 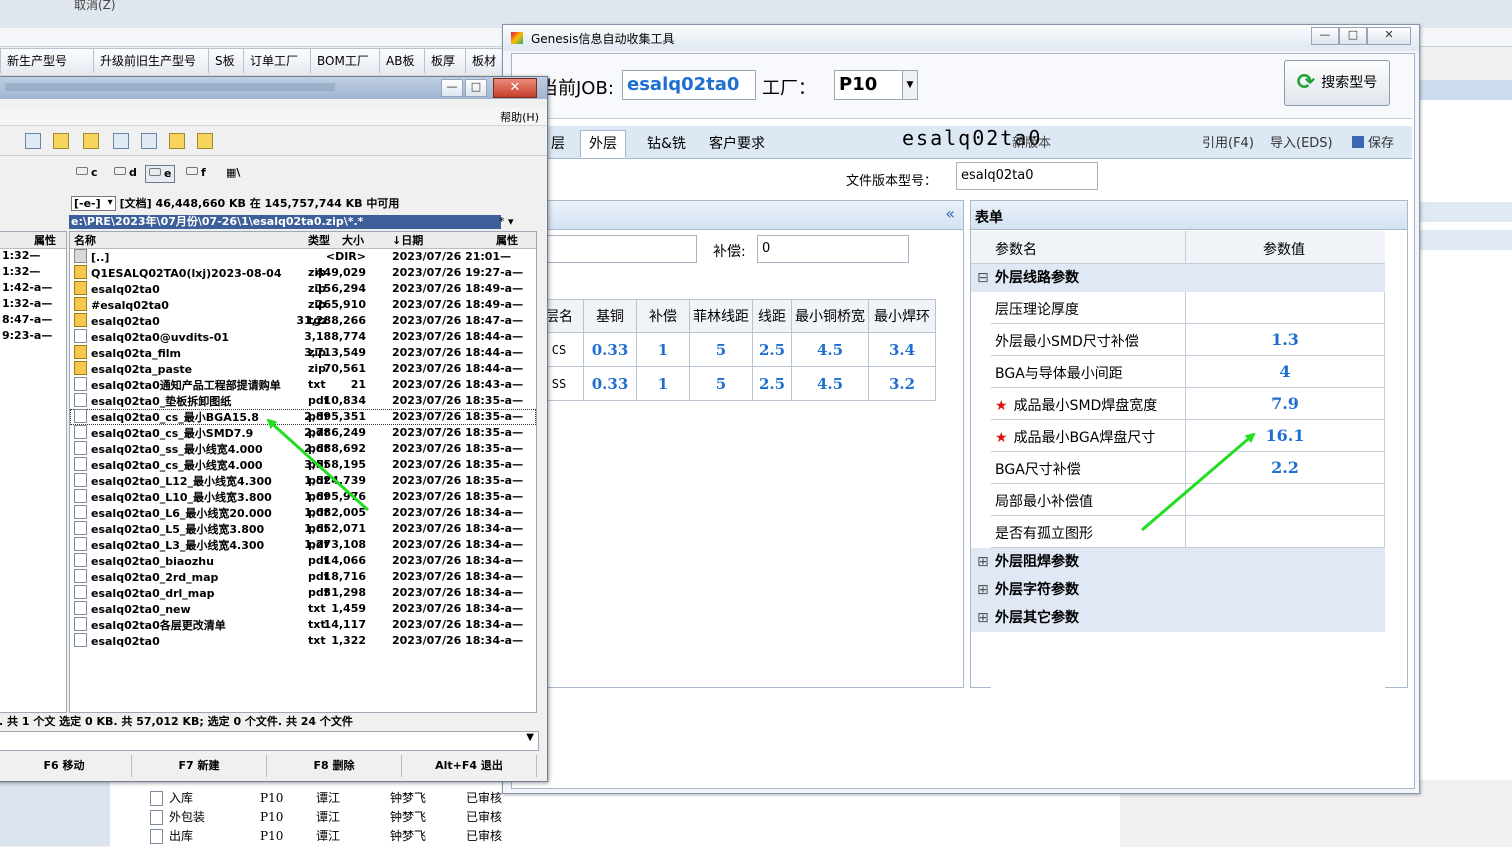 What do you see at coordinates (303, 641) in the screenshot?
I see `file-row: esalq02ta0 txt 1,322 2023/07/26 18:34-a—` at bounding box center [303, 641].